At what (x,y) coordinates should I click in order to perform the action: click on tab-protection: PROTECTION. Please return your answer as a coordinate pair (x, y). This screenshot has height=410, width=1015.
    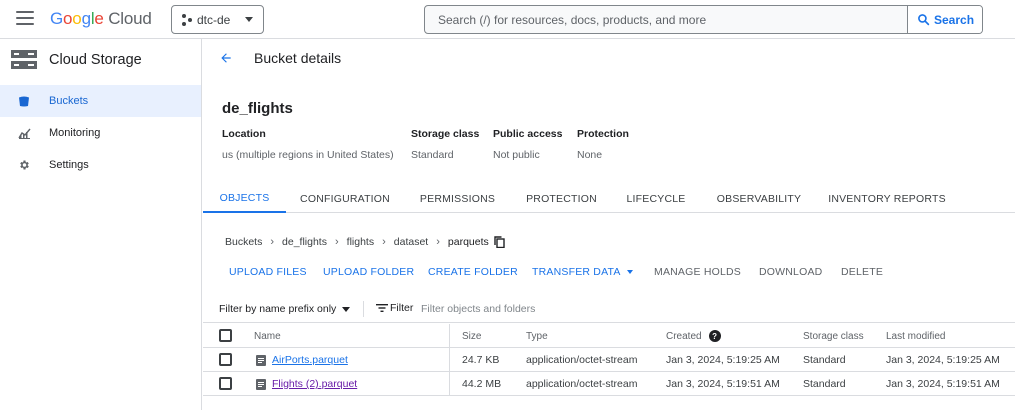
    Looking at the image, I should click on (561, 198).